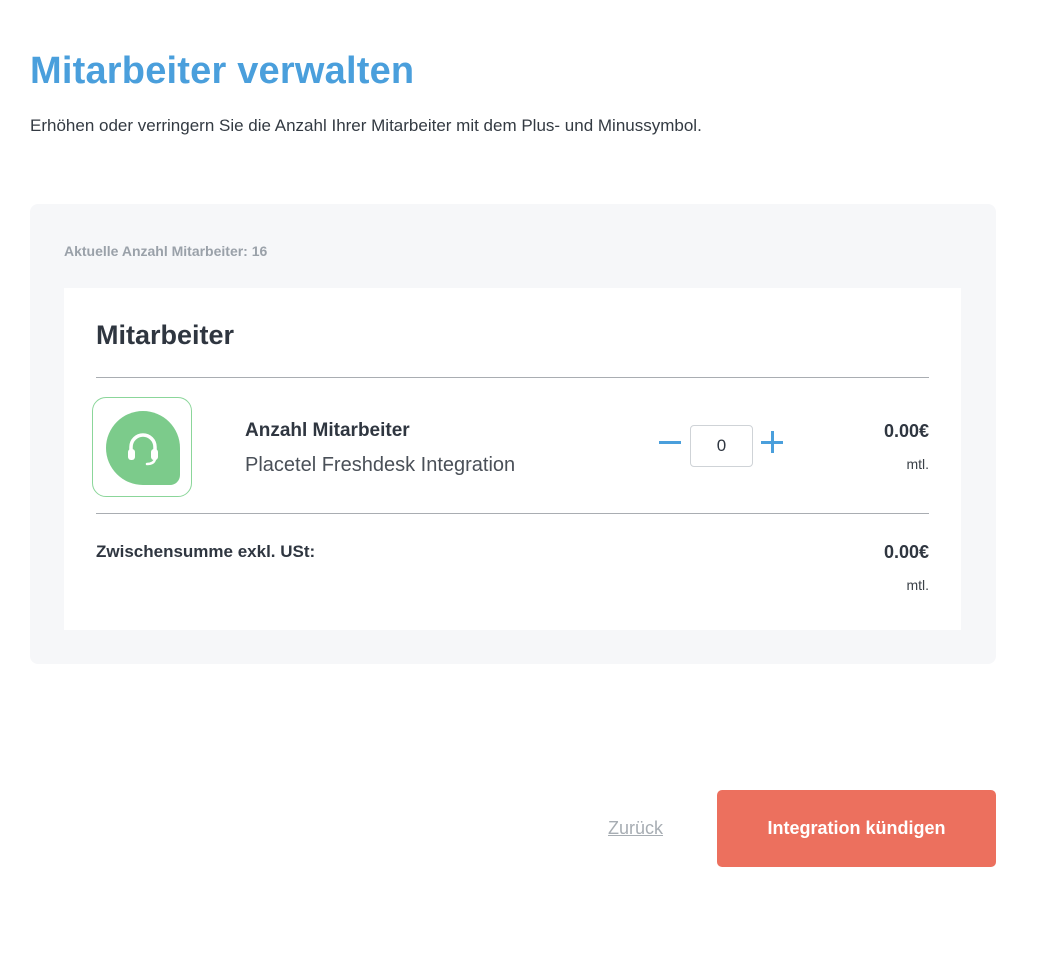 This screenshot has height=962, width=1048. Describe the element at coordinates (327, 430) in the screenshot. I see `item-name: Anzahl Mitarbeiter` at that location.